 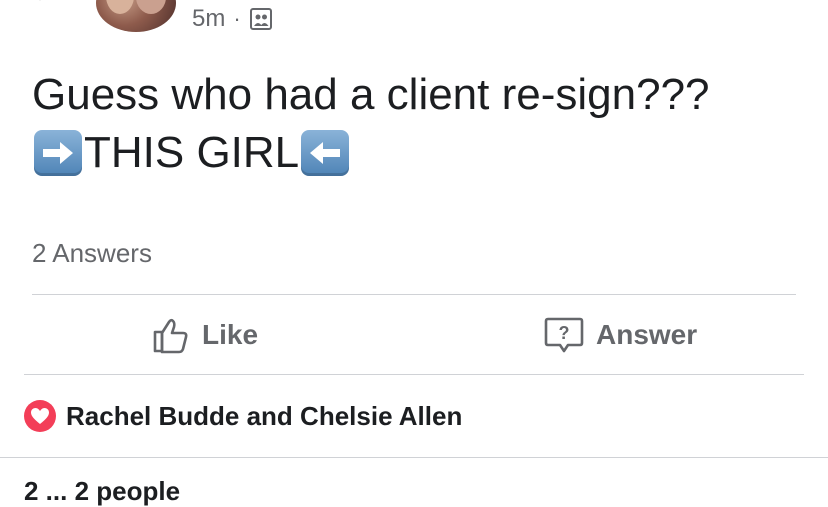 What do you see at coordinates (230, 334) in the screenshot?
I see `like-label: Like` at bounding box center [230, 334].